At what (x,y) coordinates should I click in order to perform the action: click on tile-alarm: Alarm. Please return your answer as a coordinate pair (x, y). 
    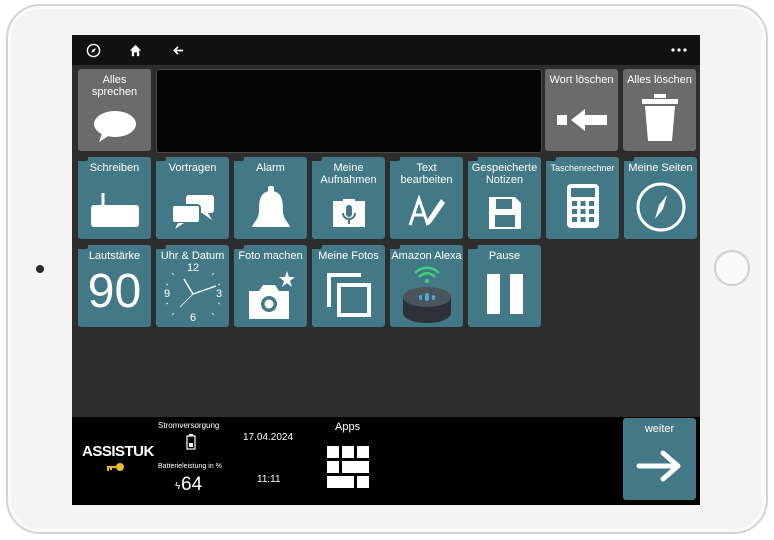
    Looking at the image, I should click on (270, 198).